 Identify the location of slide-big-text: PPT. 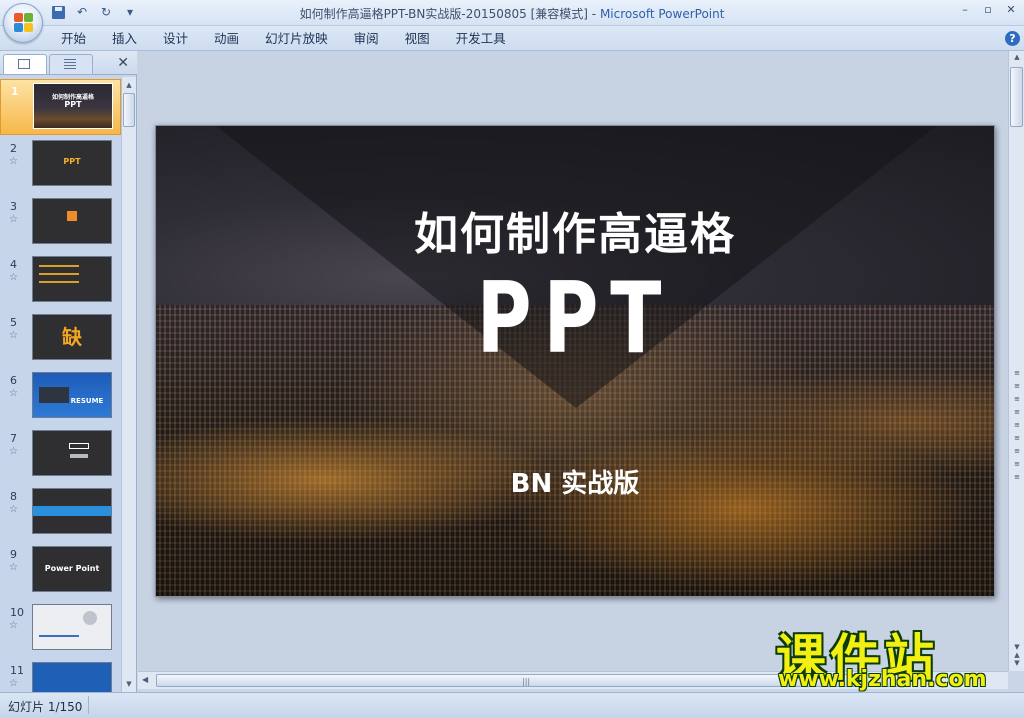
(575, 319).